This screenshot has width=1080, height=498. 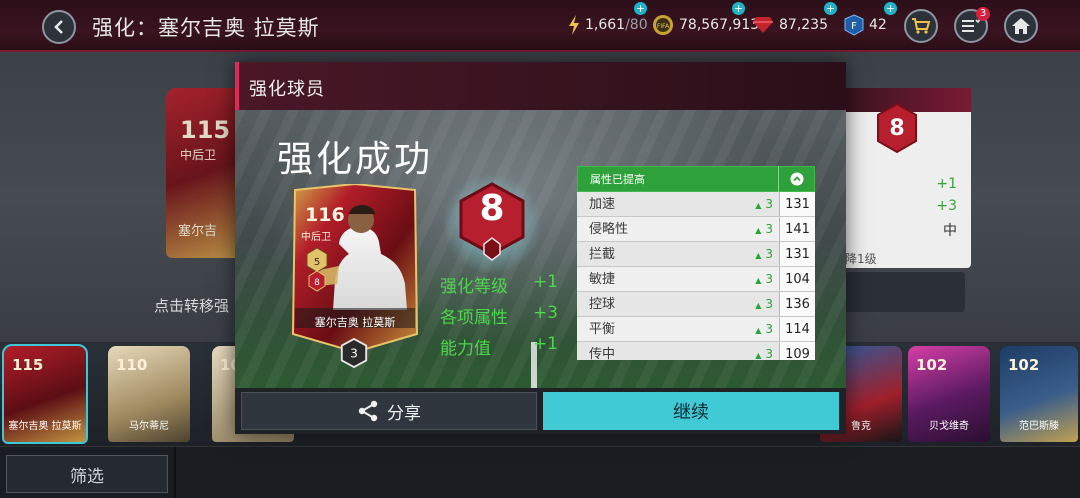 I want to click on strip-card-rating: 110, so click(x=132, y=365).